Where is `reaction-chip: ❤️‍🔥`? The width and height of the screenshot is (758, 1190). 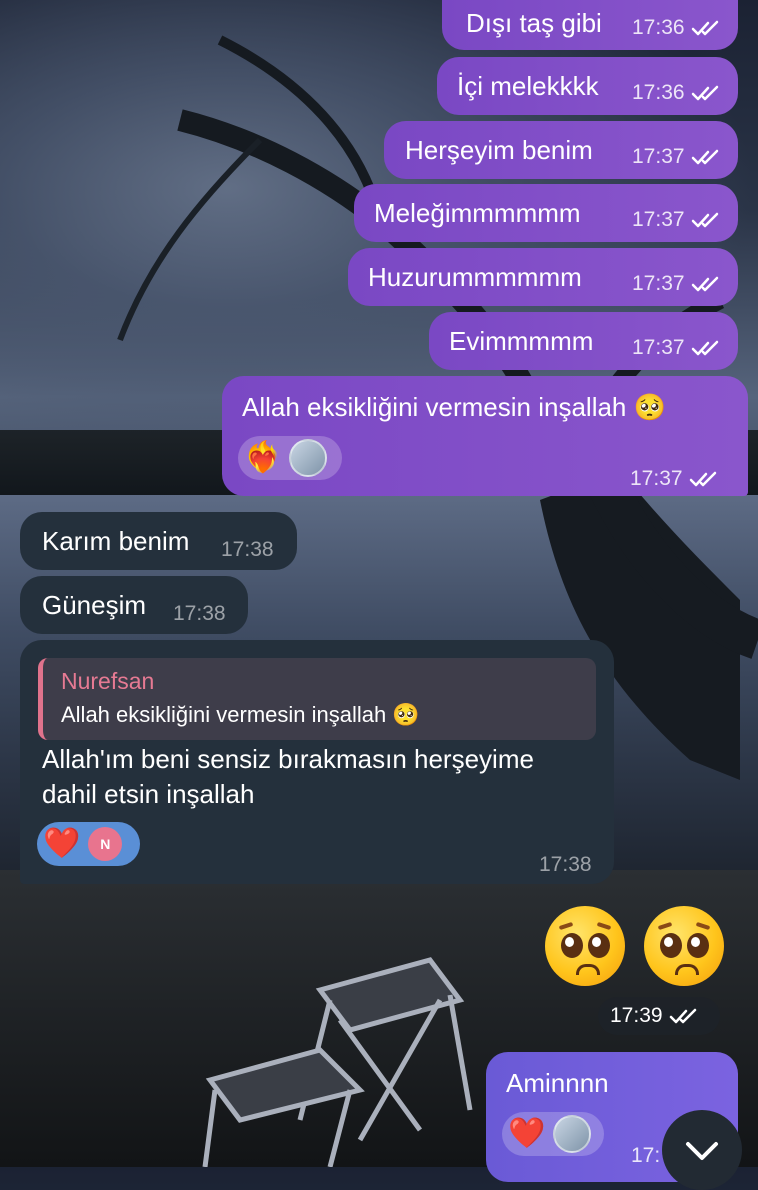
reaction-chip: ❤️‍🔥 is located at coordinates (290, 458).